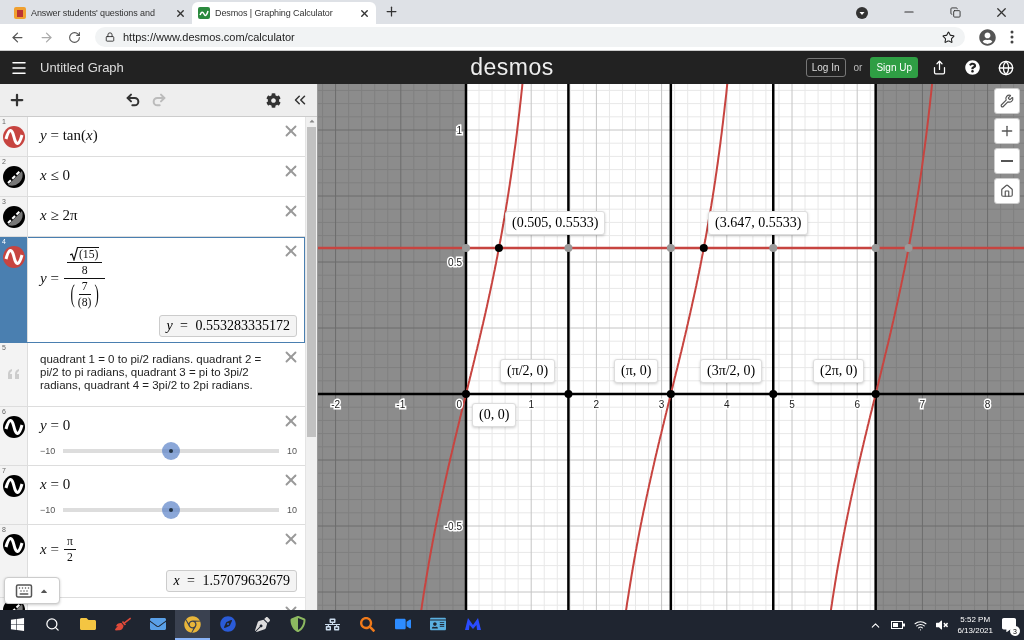 The image size is (1024, 640). Describe the element at coordinates (898, 625) in the screenshot. I see `battery-icon` at that location.